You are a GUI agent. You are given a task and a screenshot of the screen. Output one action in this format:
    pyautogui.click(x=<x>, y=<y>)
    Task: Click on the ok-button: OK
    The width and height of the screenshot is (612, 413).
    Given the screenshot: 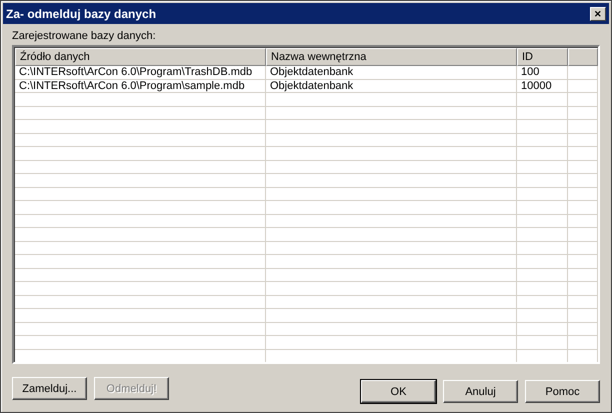 What is the action you would take?
    pyautogui.click(x=398, y=391)
    